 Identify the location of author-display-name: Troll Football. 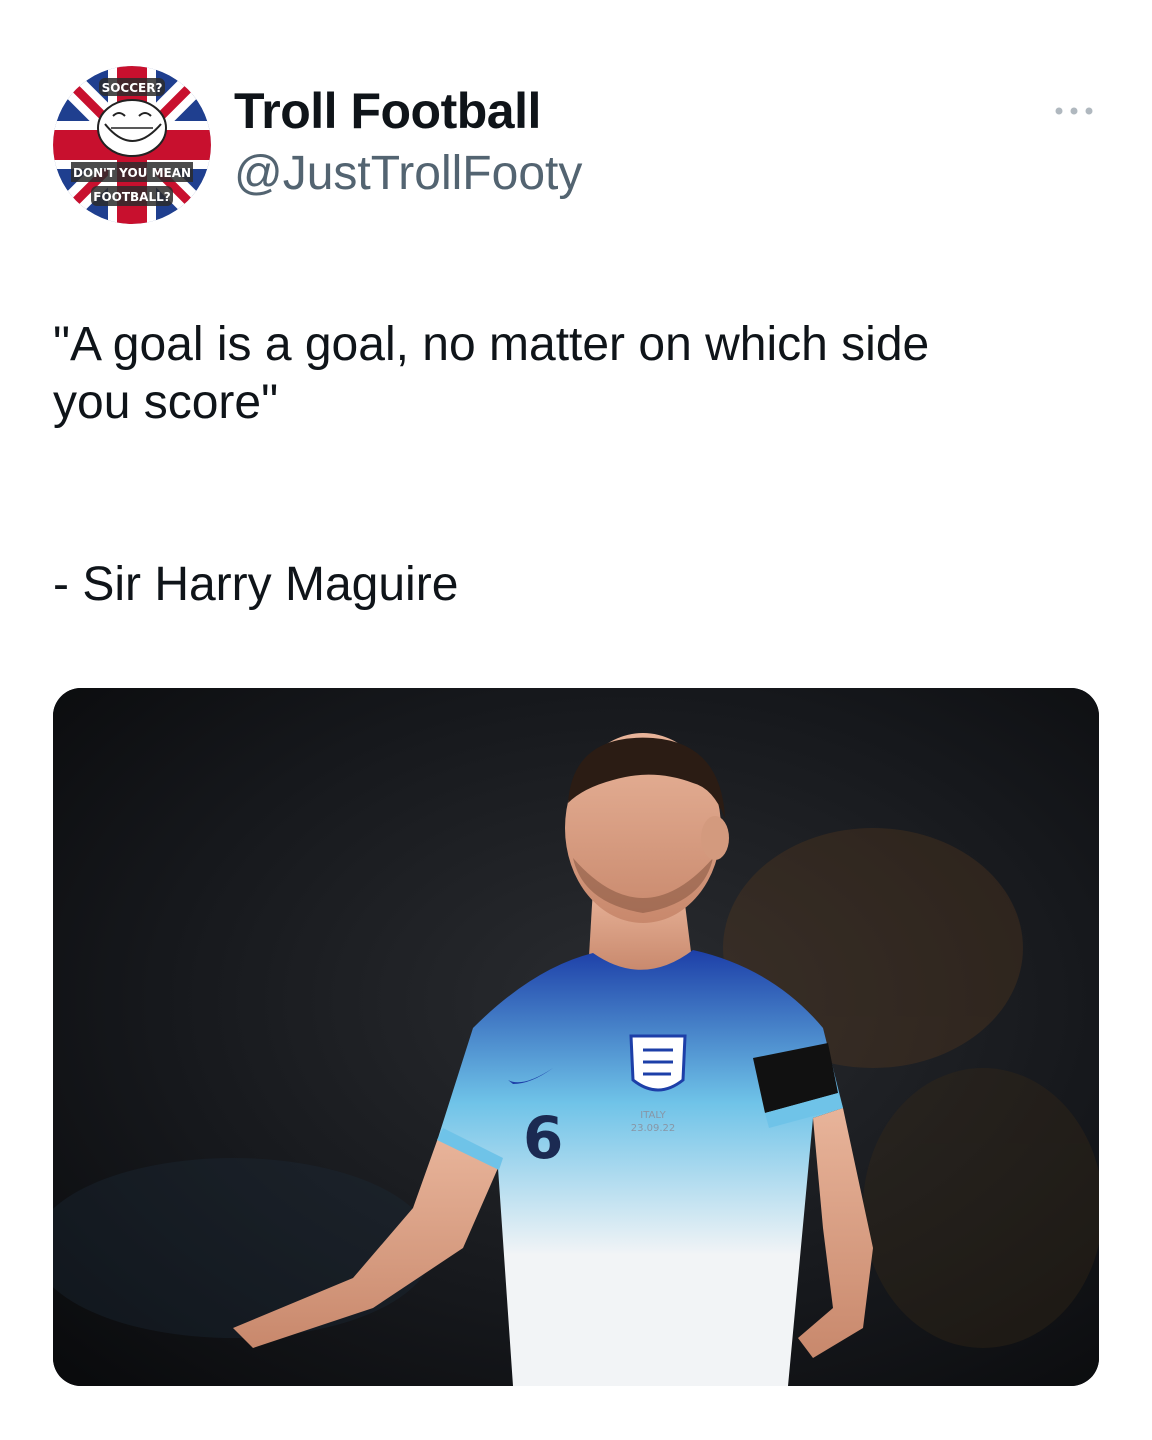
(387, 111).